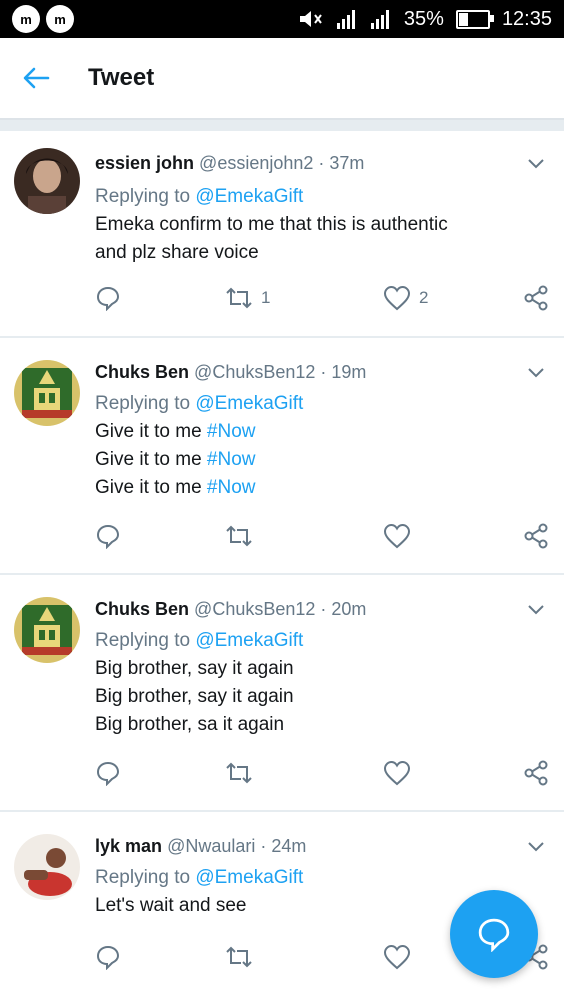 Image resolution: width=564 pixels, height=1000 pixels. I want to click on user-handle: @Nwaulari, so click(211, 846).